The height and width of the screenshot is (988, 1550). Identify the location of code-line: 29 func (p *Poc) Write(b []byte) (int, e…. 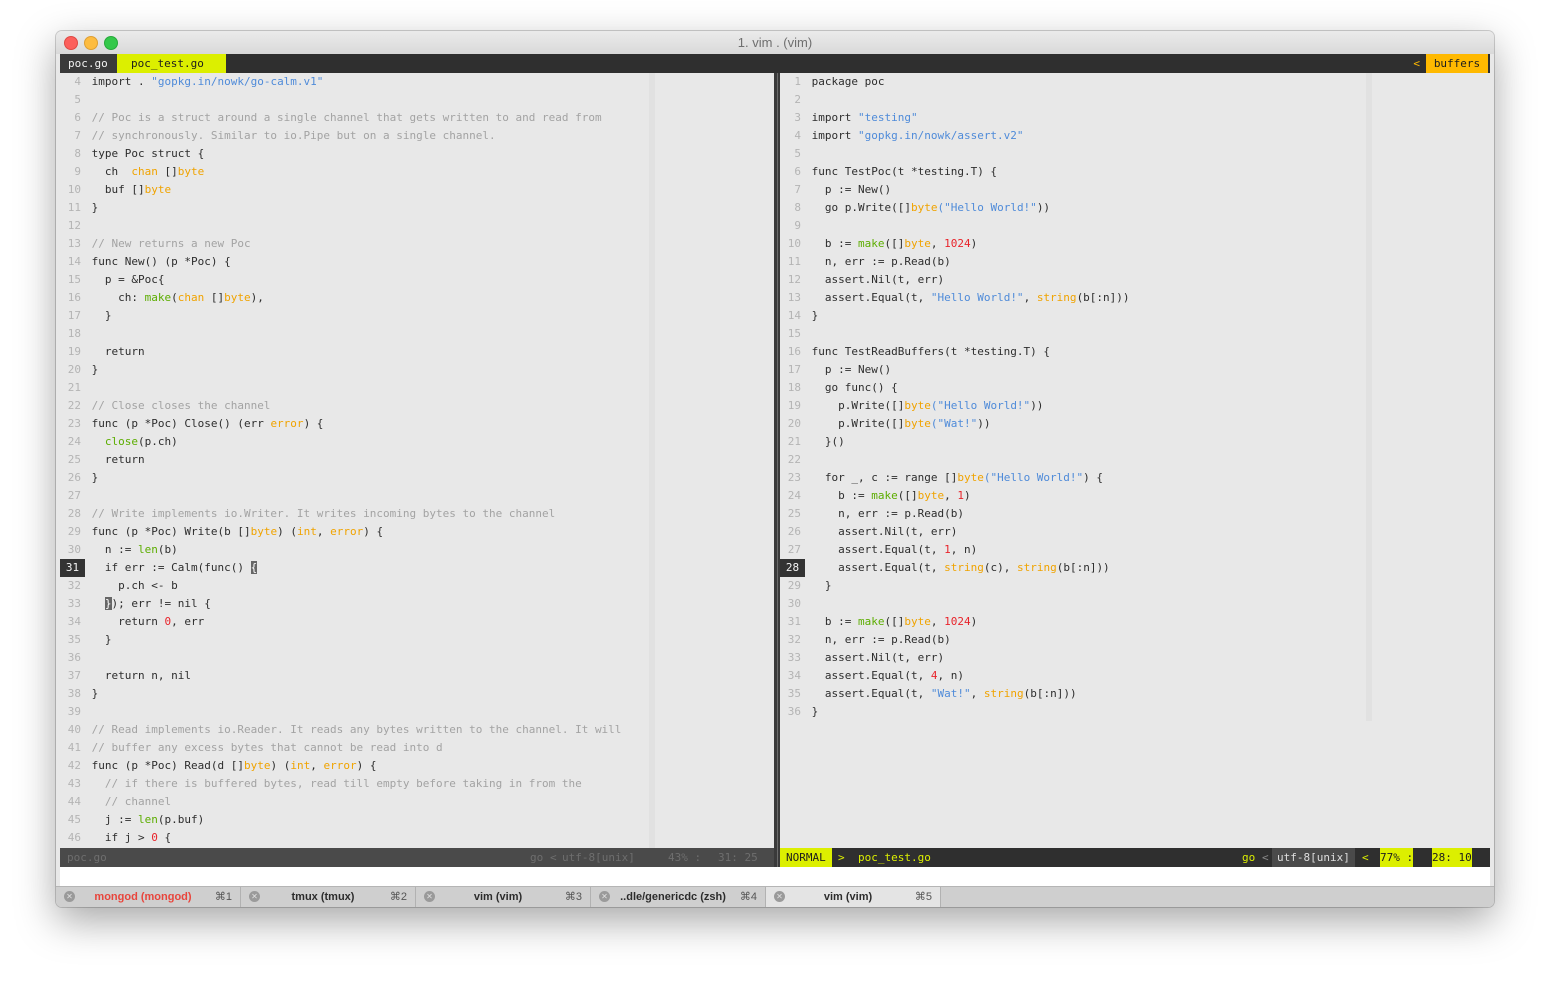
(340, 532).